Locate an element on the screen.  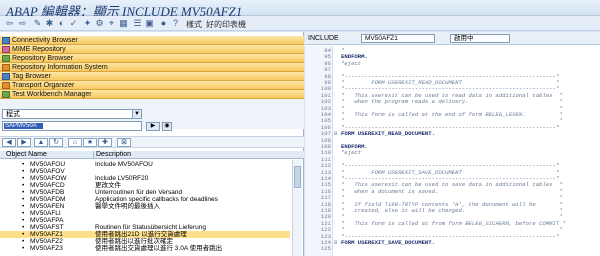
check-icon: ✓ is located at coordinates (73, 23).